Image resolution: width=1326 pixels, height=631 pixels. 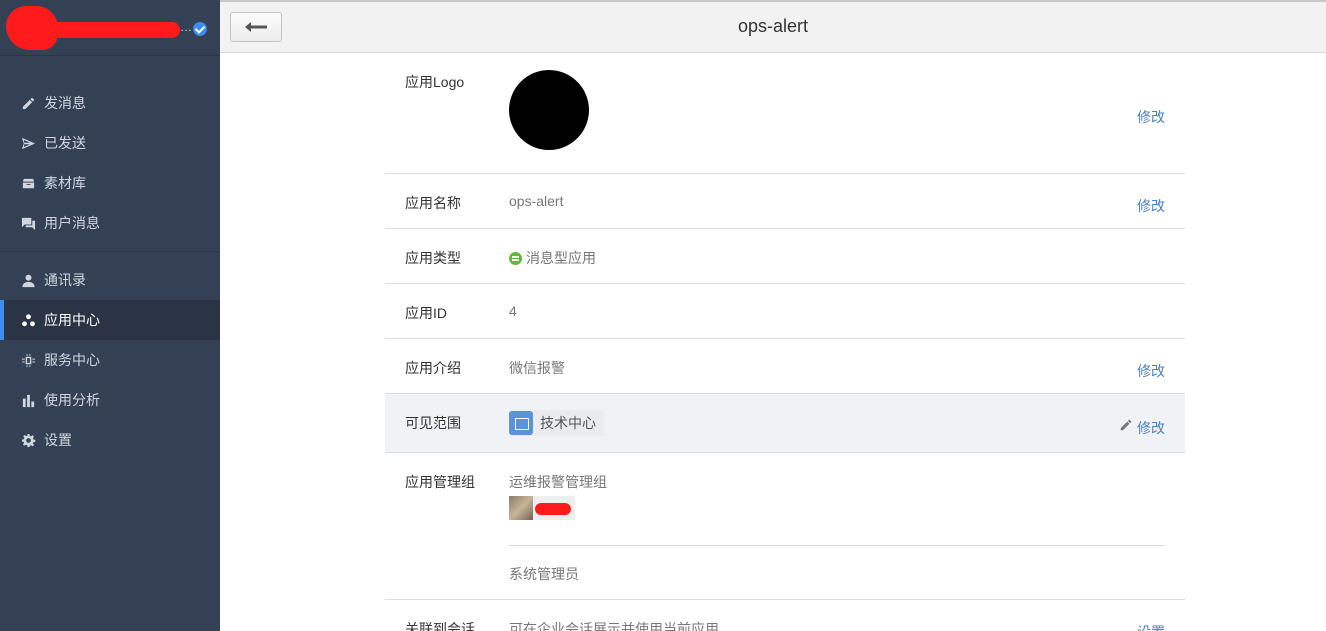 What do you see at coordinates (65, 143) in the screenshot?
I see `sidebar-item-label: 已发送` at bounding box center [65, 143].